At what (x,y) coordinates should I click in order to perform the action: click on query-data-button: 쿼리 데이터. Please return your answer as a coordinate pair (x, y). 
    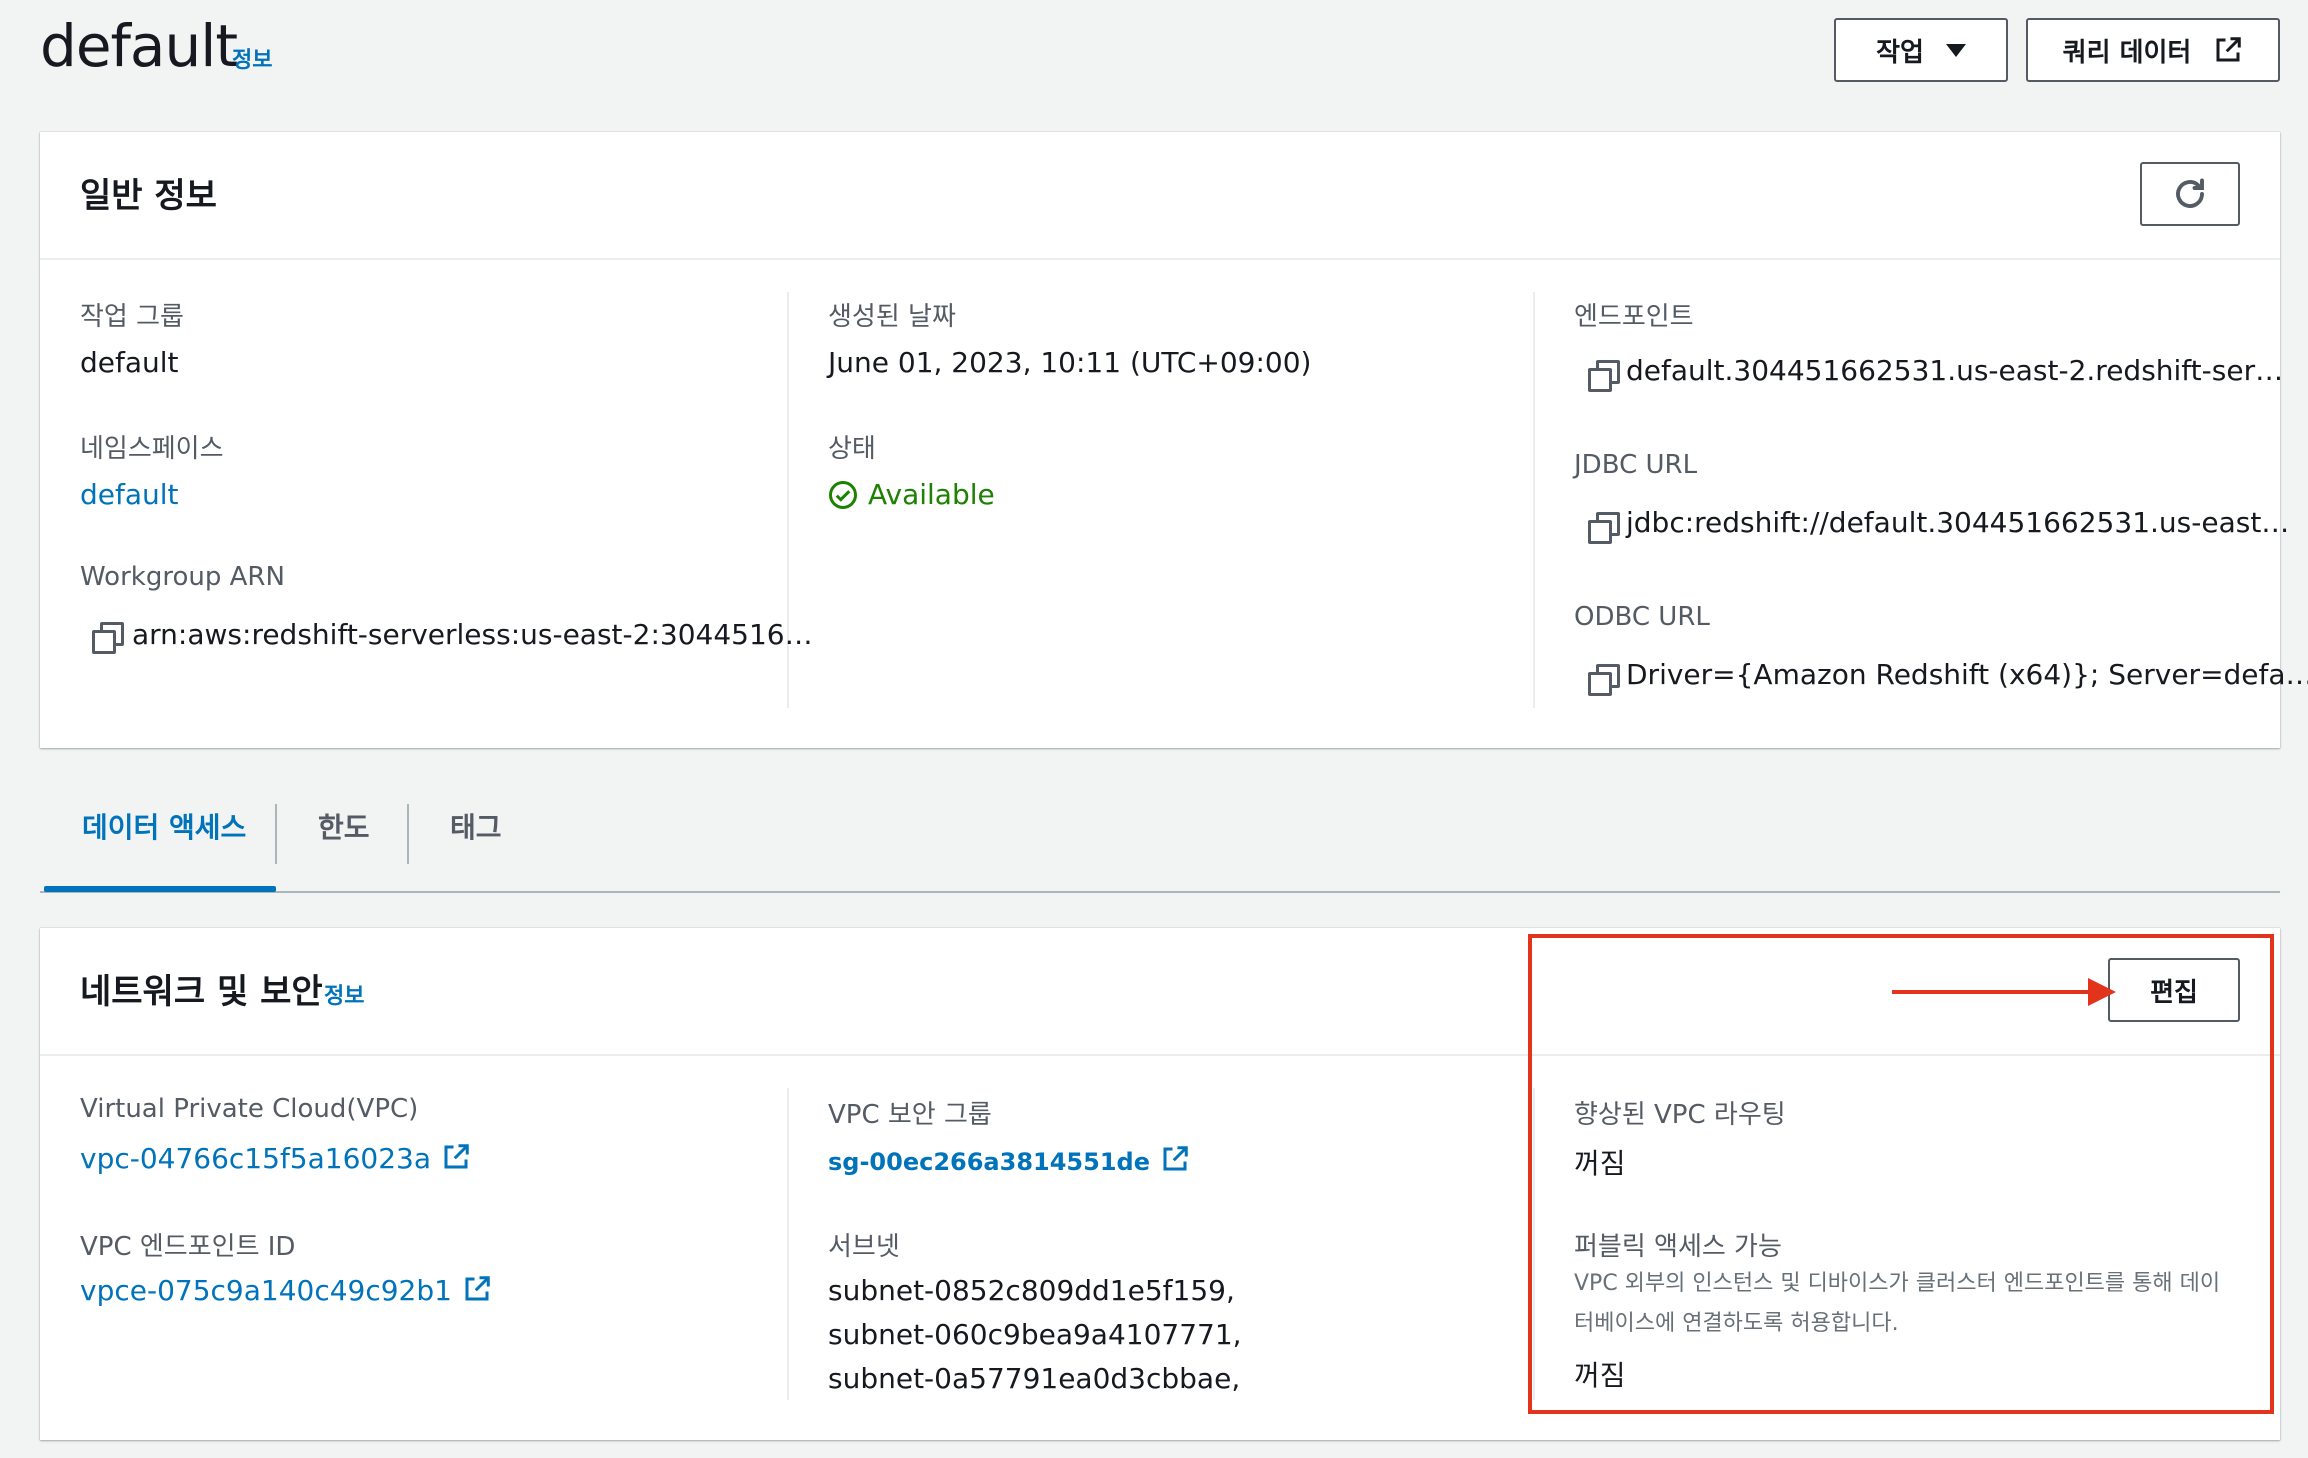
    Looking at the image, I should click on (2153, 50).